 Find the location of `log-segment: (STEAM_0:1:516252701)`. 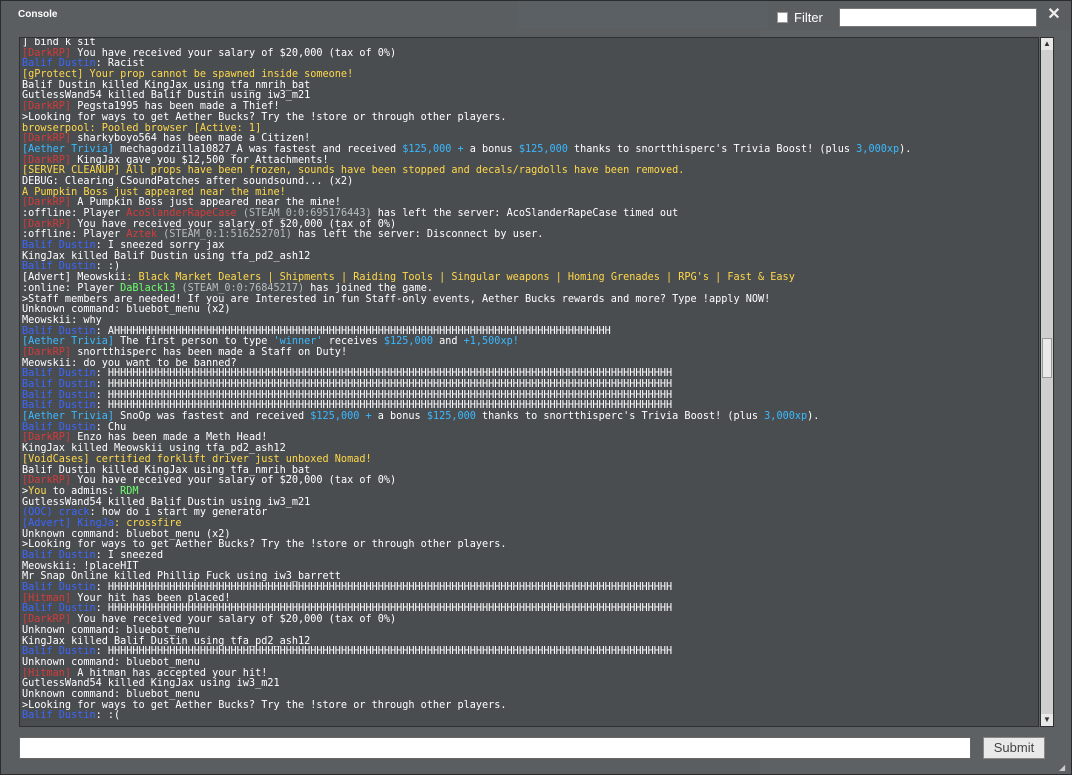

log-segment: (STEAM_0:1:516252701) is located at coordinates (231, 235).